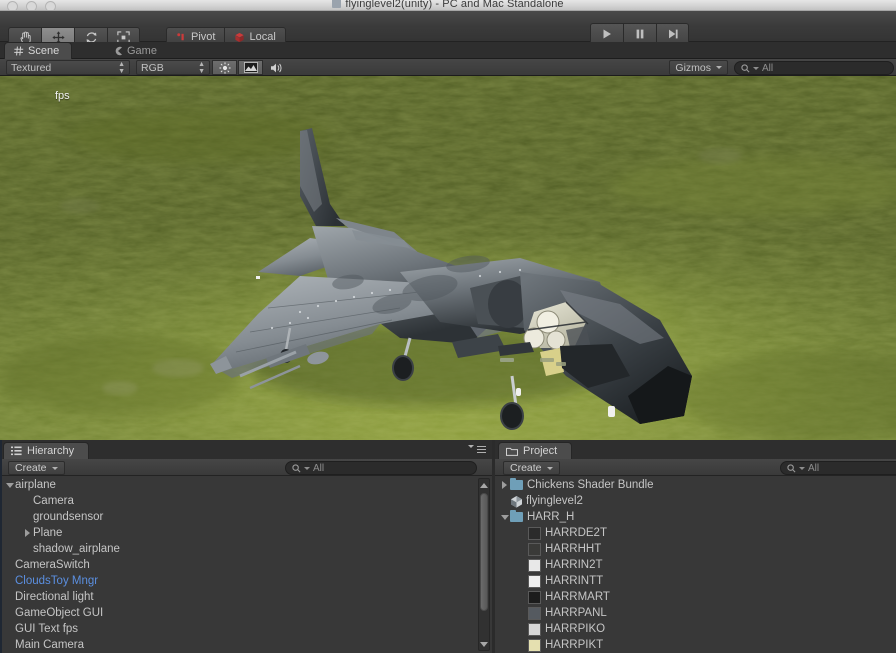 The height and width of the screenshot is (653, 896). I want to click on project-item-chickens-shader-bundle: Chickens Shader Bundle, so click(695, 485).